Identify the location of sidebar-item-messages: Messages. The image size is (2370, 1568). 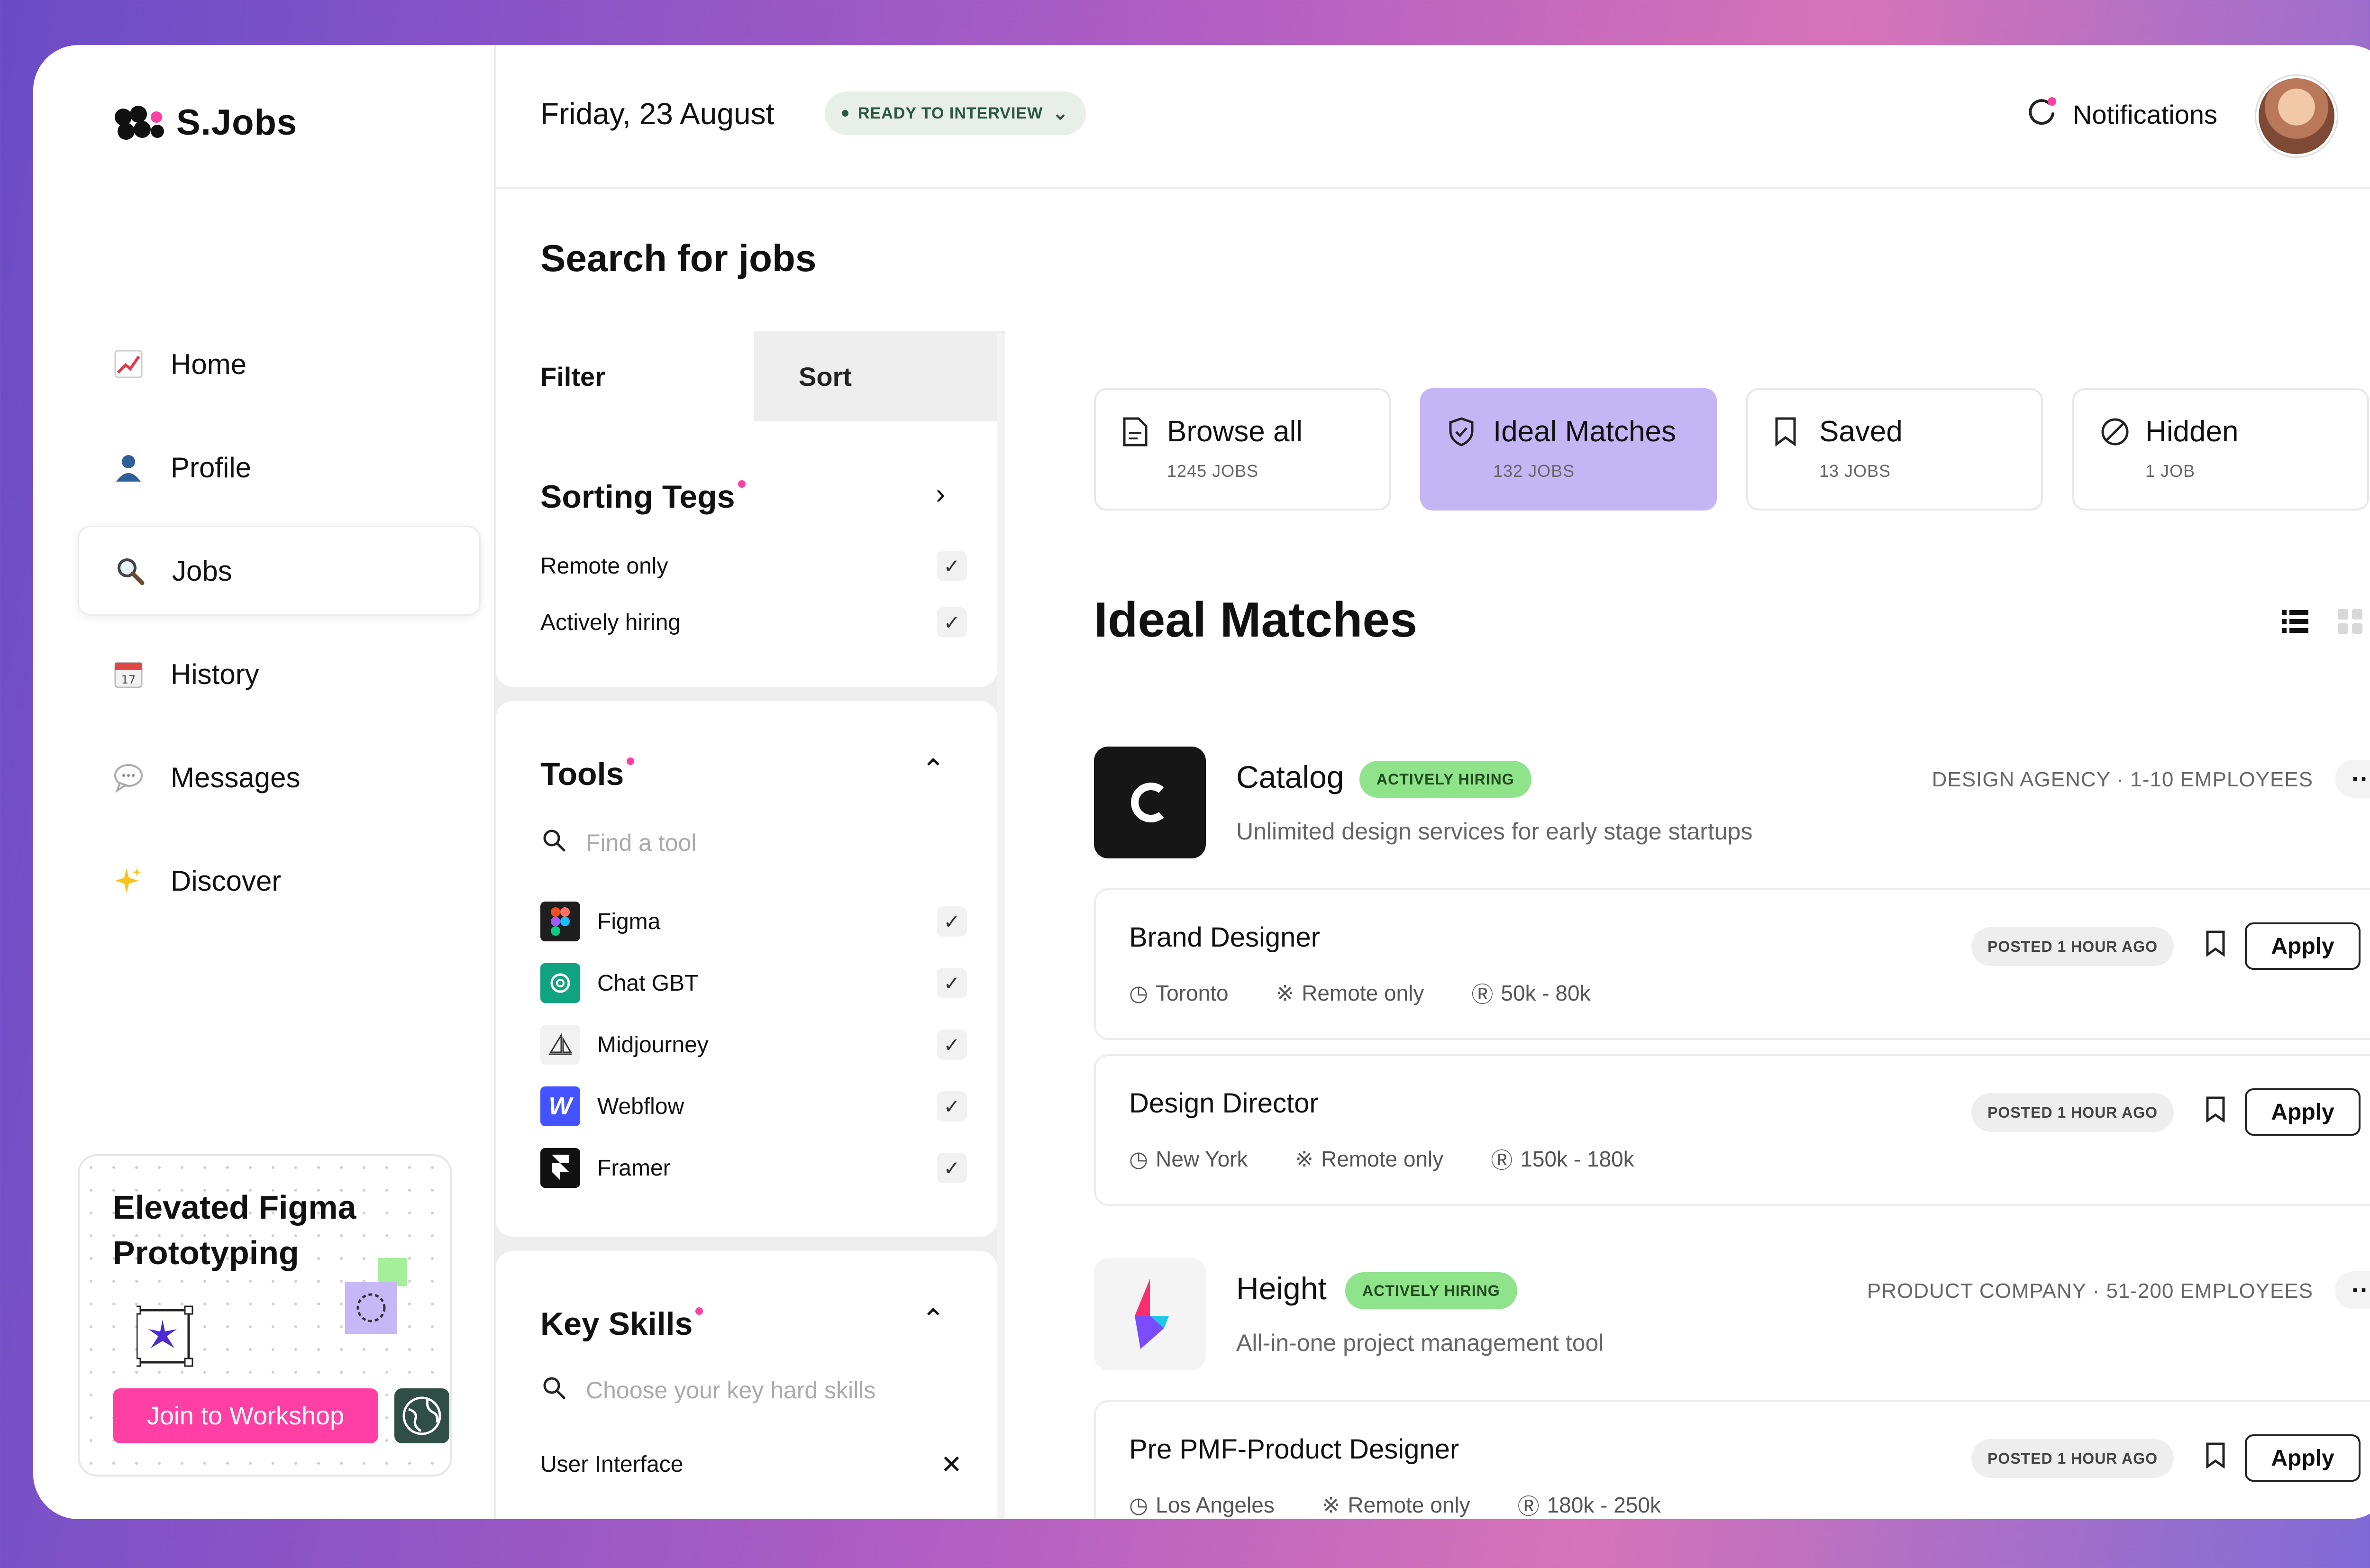
(279, 777).